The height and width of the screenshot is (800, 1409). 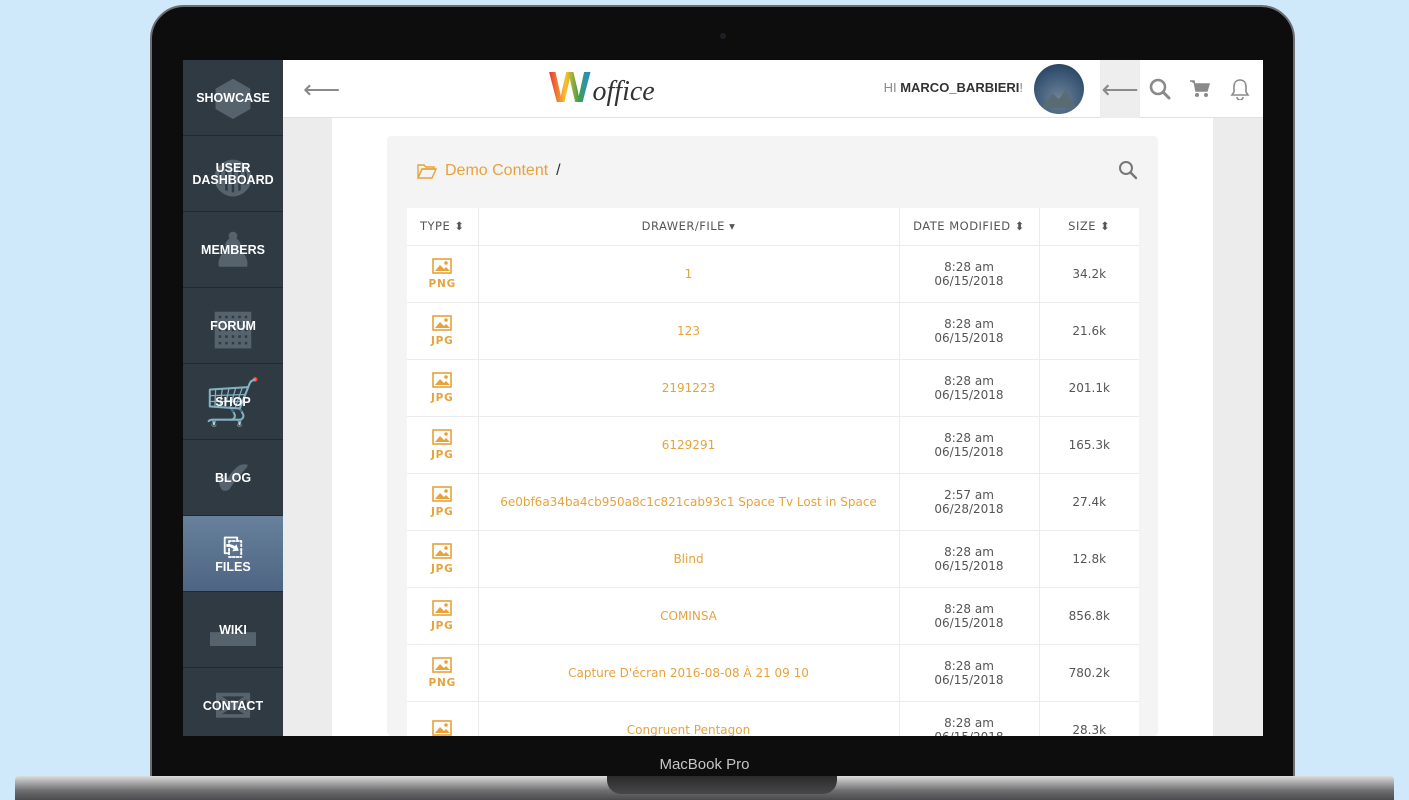 I want to click on file-name-link: Capture D'écran 2016-08-08 À 21 09 10, so click(x=688, y=673).